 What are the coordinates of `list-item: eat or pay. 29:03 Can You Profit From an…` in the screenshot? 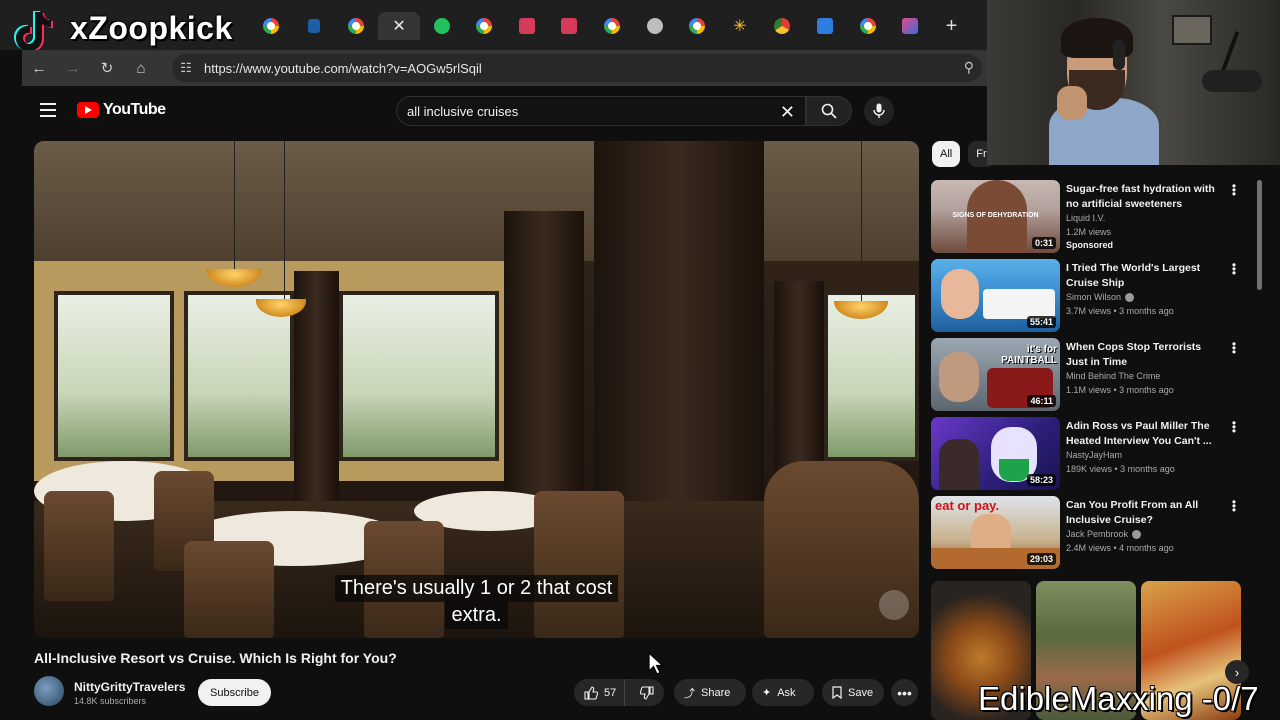 It's located at (1091, 535).